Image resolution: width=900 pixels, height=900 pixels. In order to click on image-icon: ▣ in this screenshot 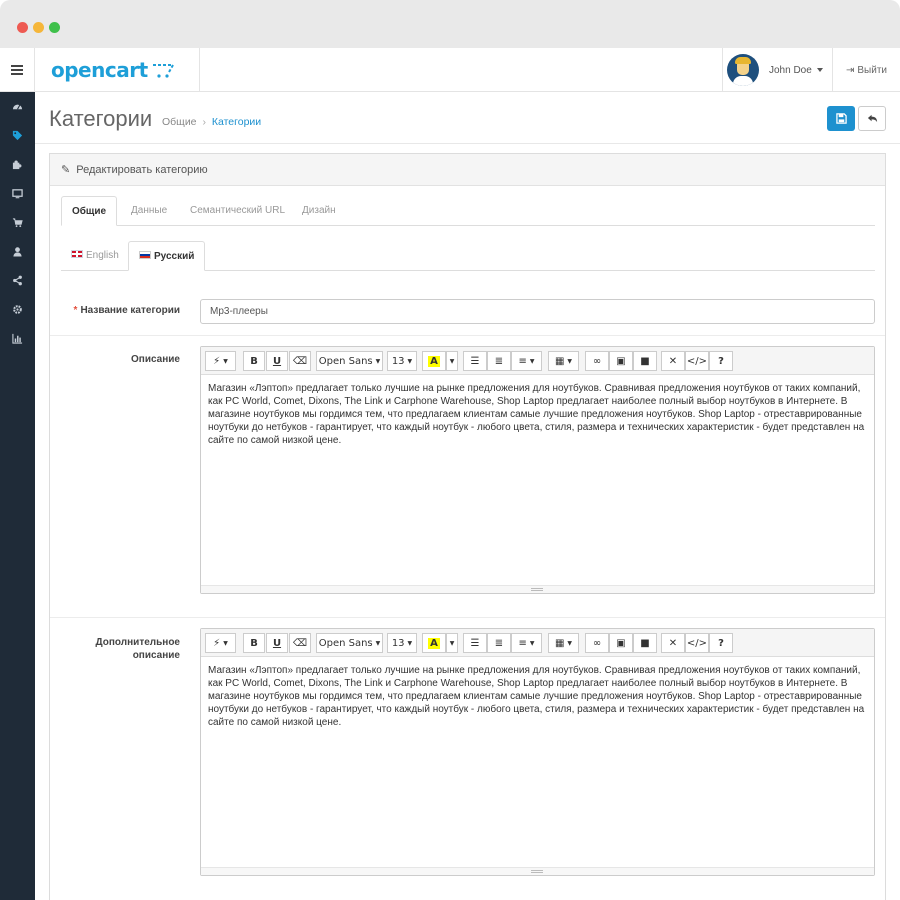, I will do `click(621, 361)`.